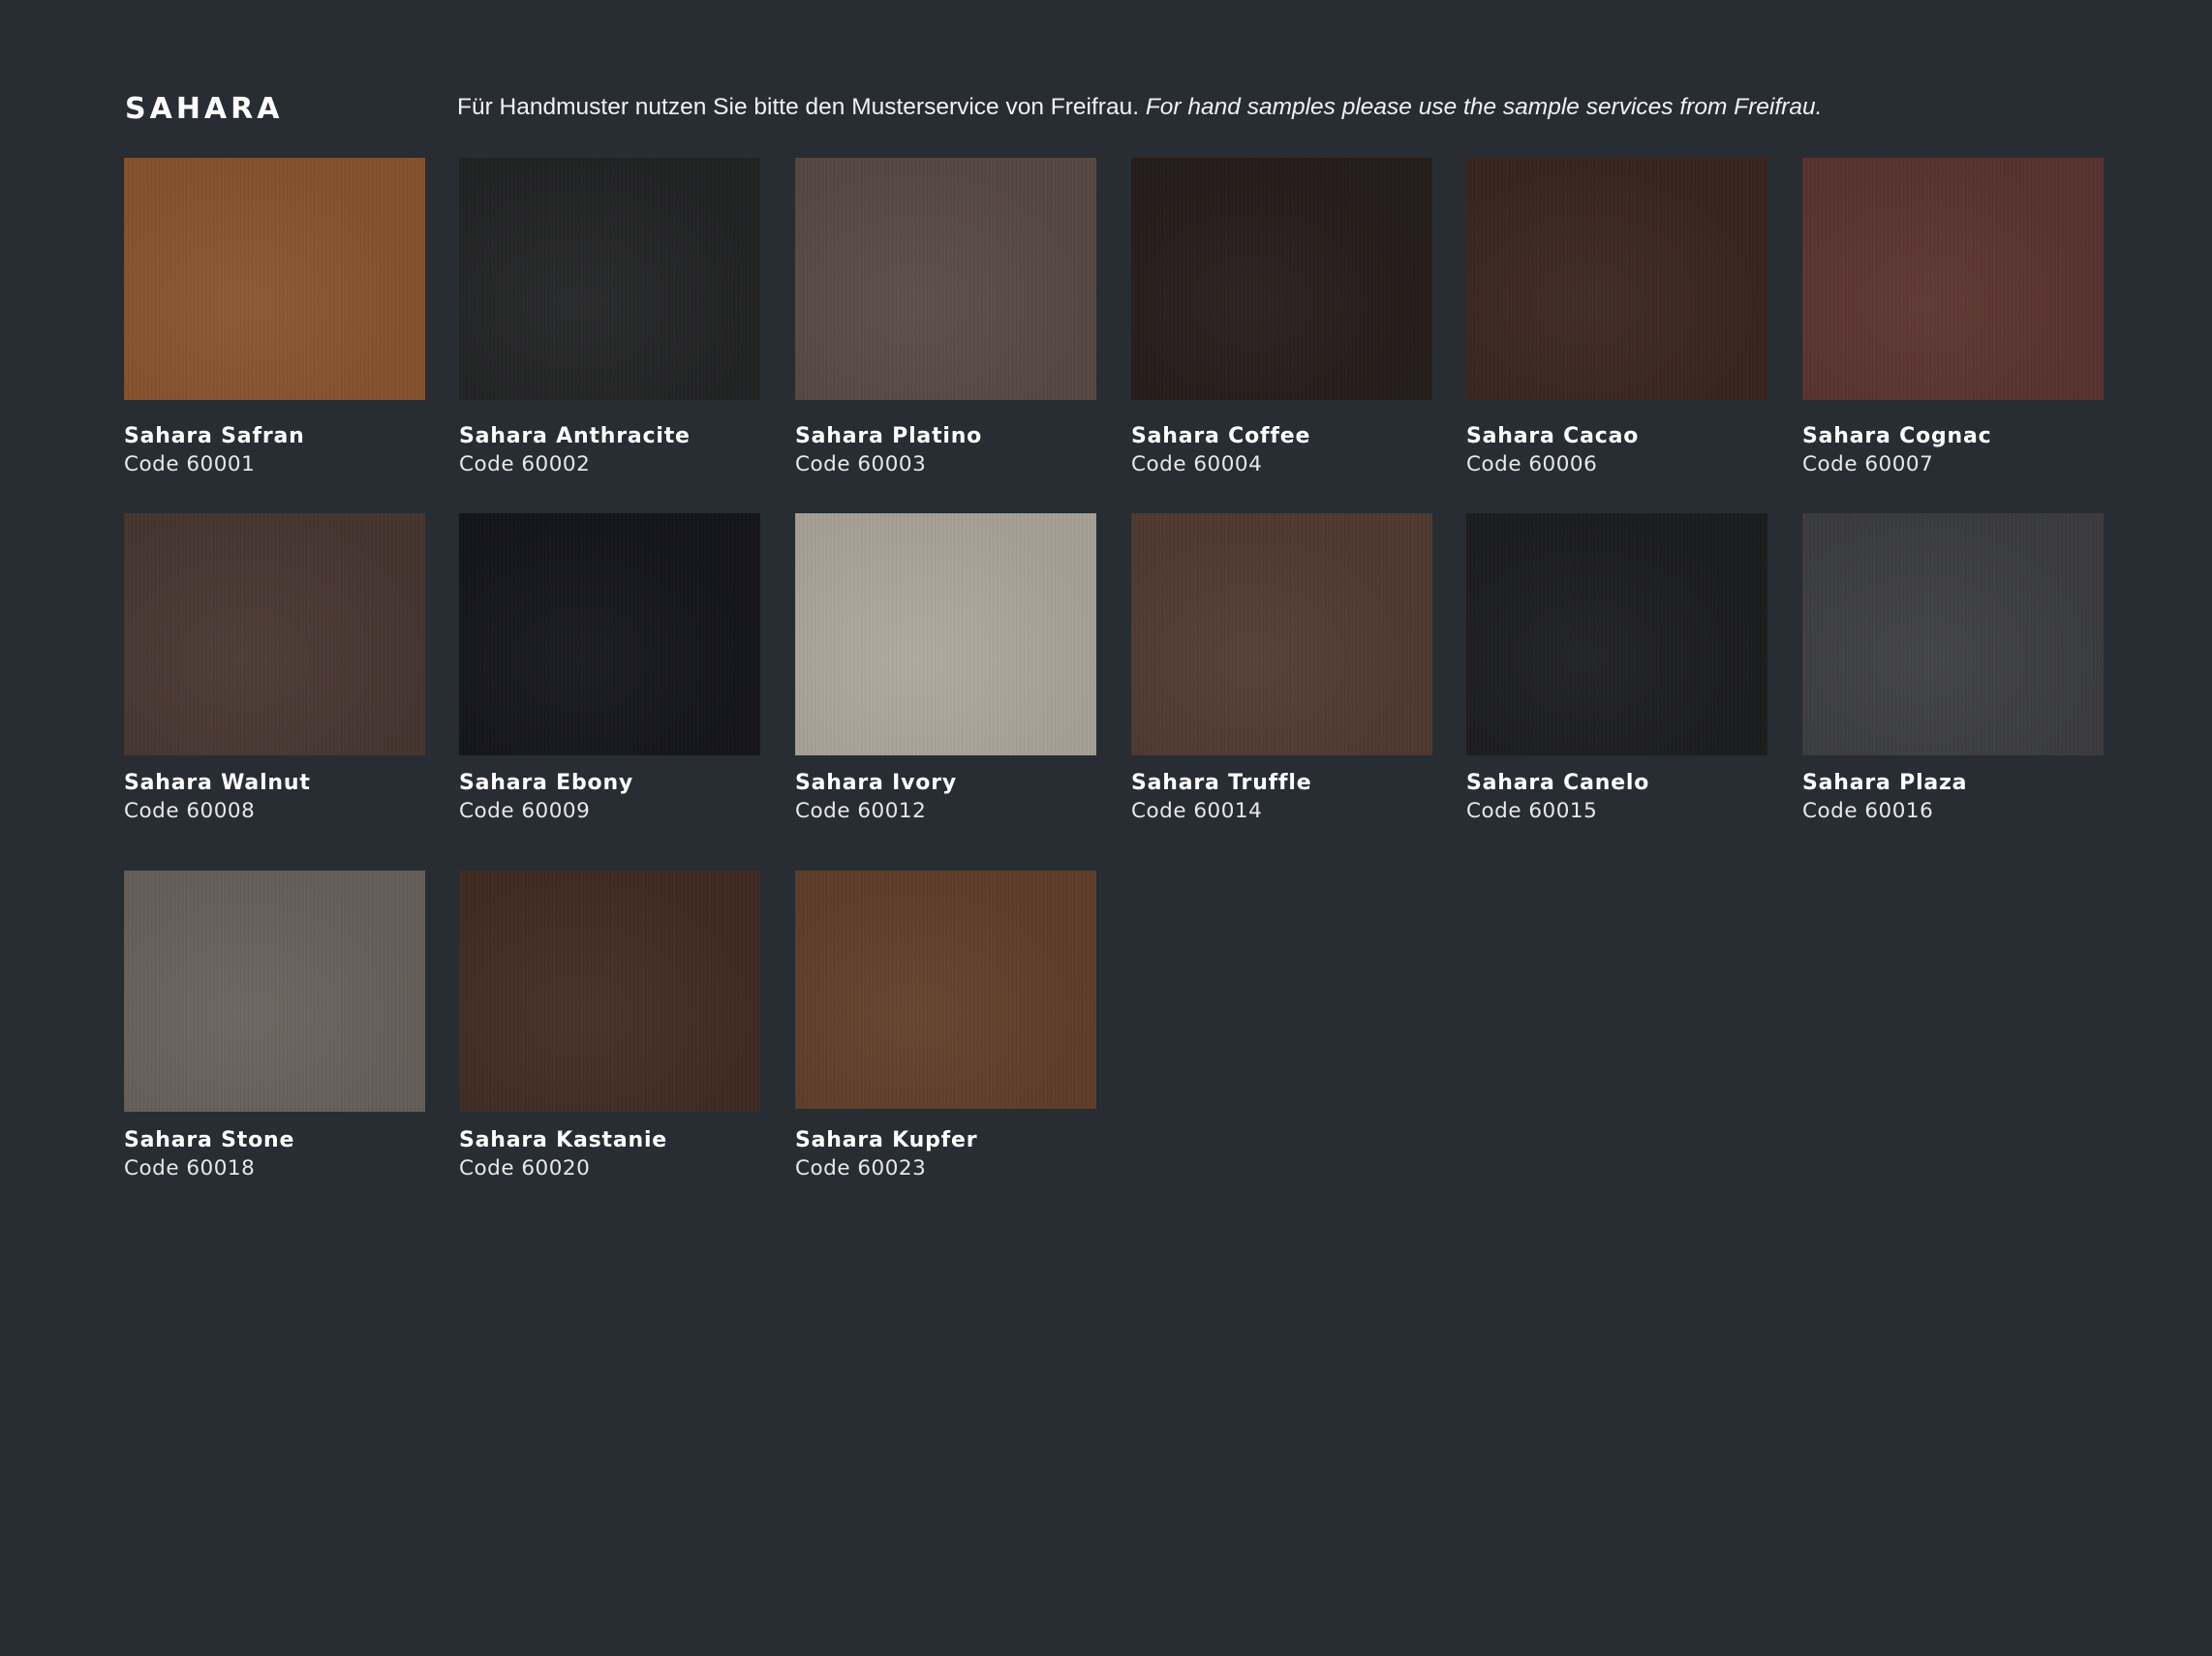 This screenshot has width=2212, height=1656. What do you see at coordinates (1868, 811) in the screenshot?
I see `swatch-code: Code 60016` at bounding box center [1868, 811].